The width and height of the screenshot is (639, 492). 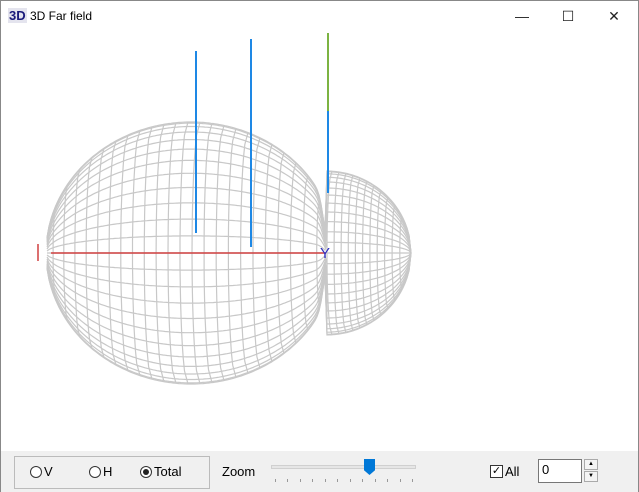 I want to click on y-axis-label: Y, so click(x=325, y=253).